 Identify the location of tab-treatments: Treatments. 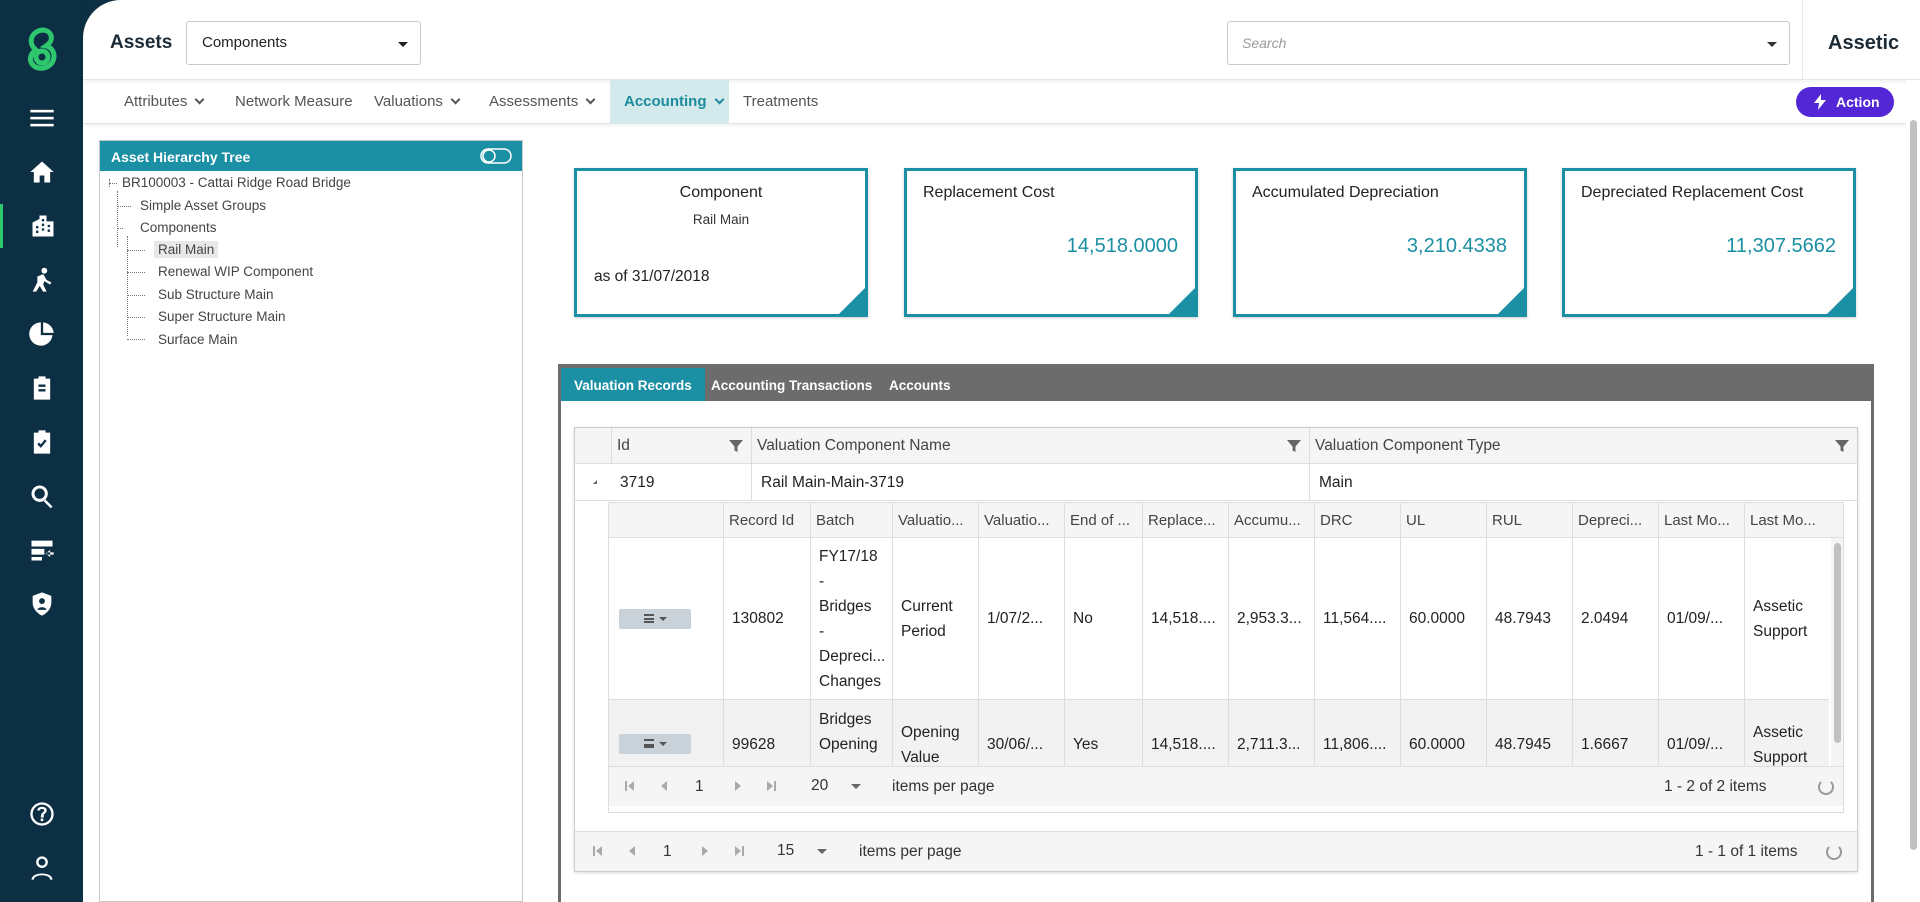
(780, 102).